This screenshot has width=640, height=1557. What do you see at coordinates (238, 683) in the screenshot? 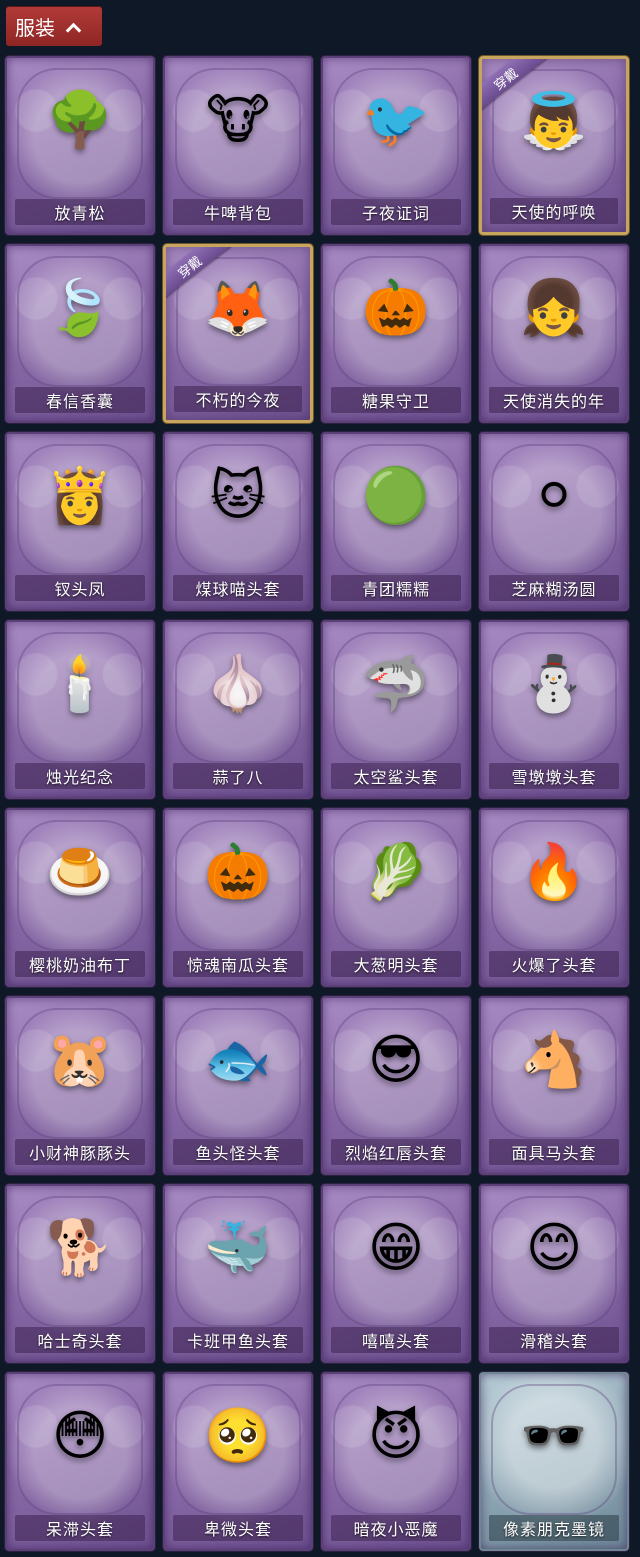
I see `garlic-head-icon: 🧄` at bounding box center [238, 683].